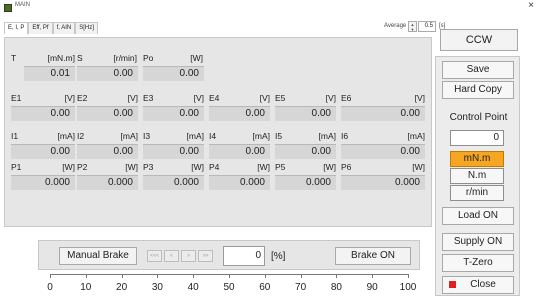  I want to click on i4-value: 0.00, so click(239, 151).